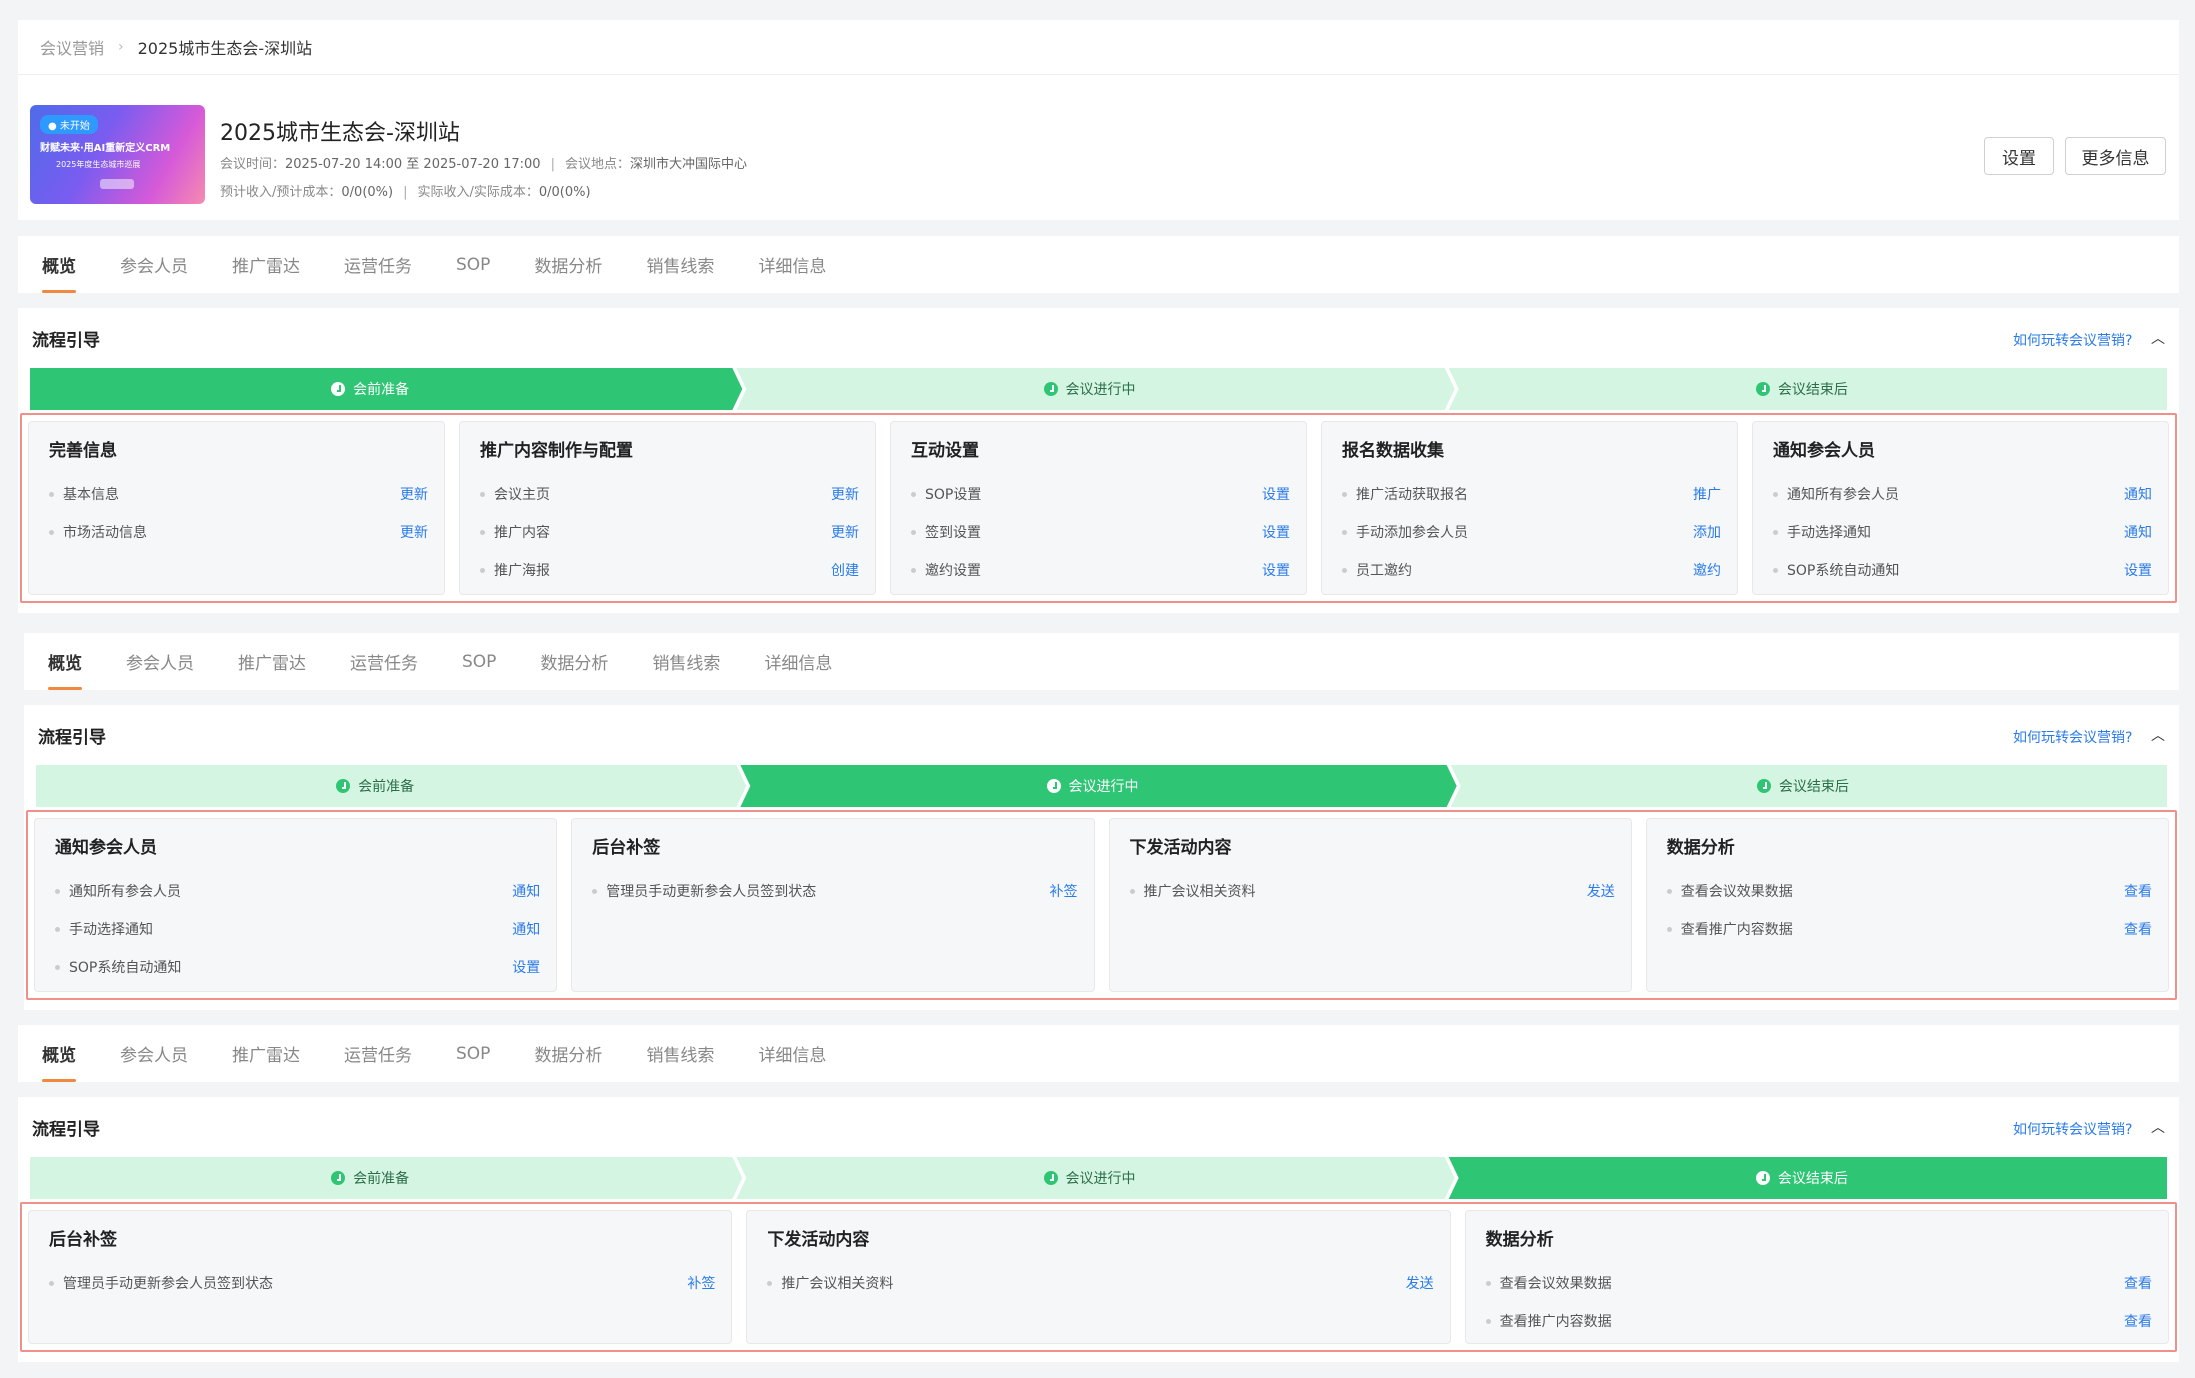  Describe the element at coordinates (225, 48) in the screenshot. I see `breadcrumb-current: 2025城市生态会-深圳站` at that location.